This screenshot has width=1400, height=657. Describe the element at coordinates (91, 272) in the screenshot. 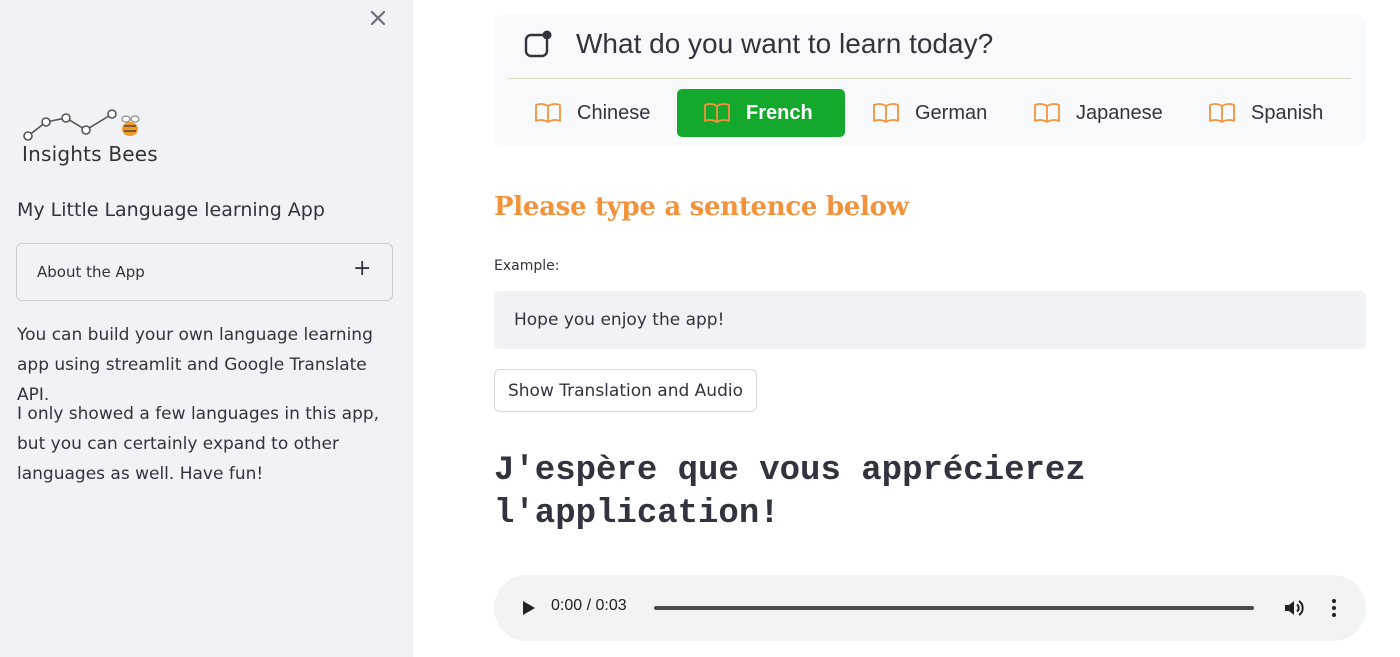

I see `expander-label: About the App` at that location.